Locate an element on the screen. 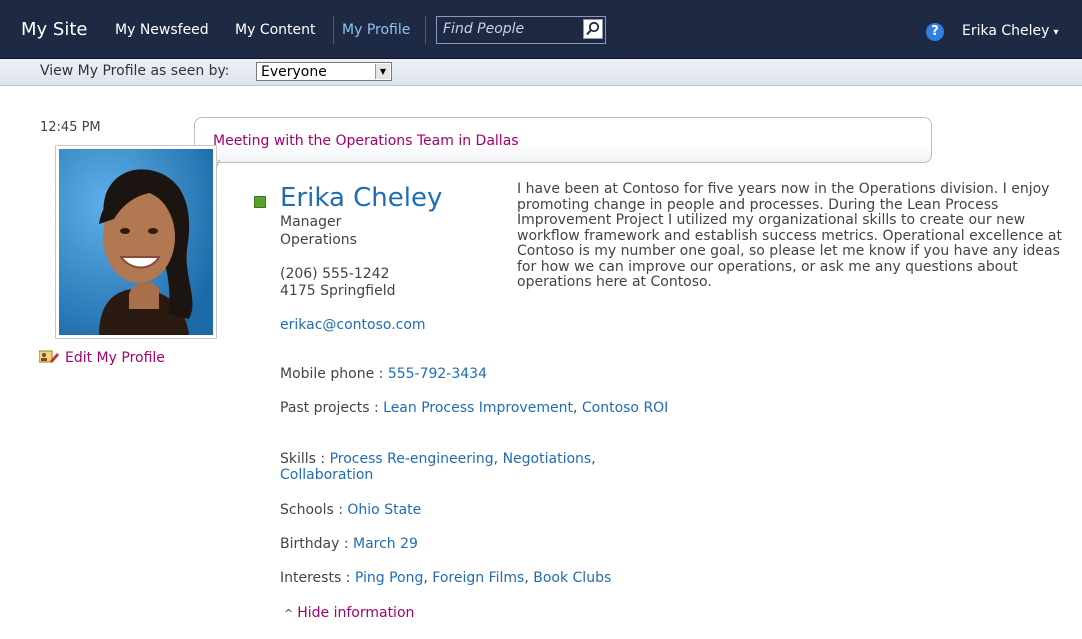  profile-department: Operations is located at coordinates (318, 240).